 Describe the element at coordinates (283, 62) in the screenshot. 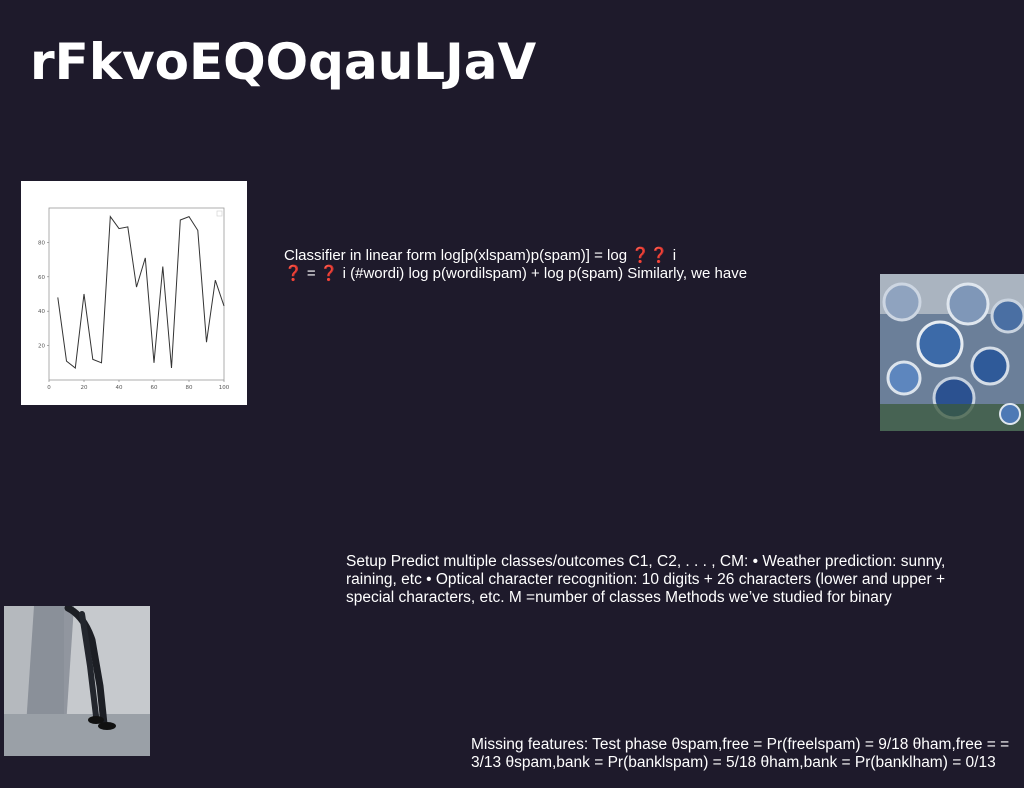

I see `slide-title: rFkvoEQOqauLJaV` at that location.